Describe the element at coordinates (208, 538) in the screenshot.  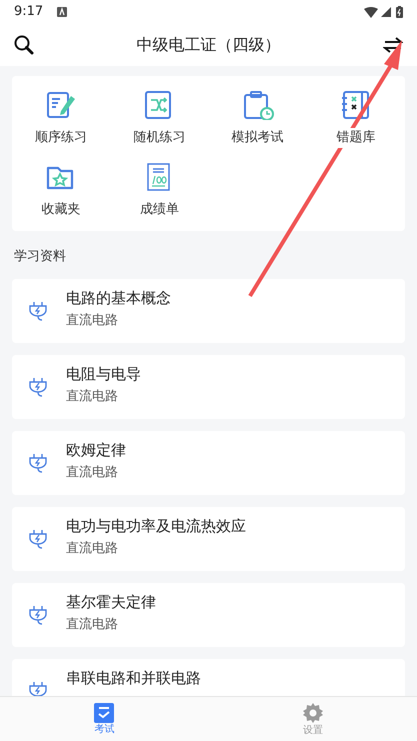
I see `material-card: 电功与电功率及电流热效应 直流电路` at that location.